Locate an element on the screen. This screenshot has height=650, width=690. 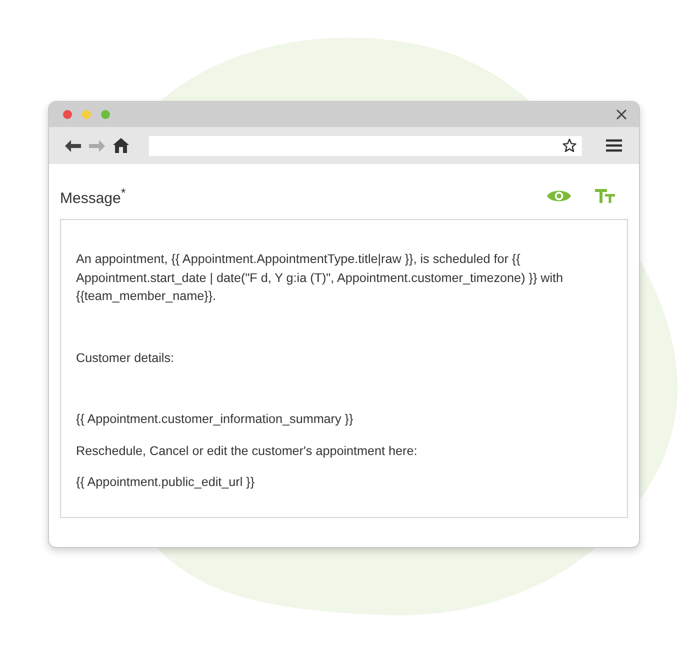
back-arrow-icon is located at coordinates (73, 146).